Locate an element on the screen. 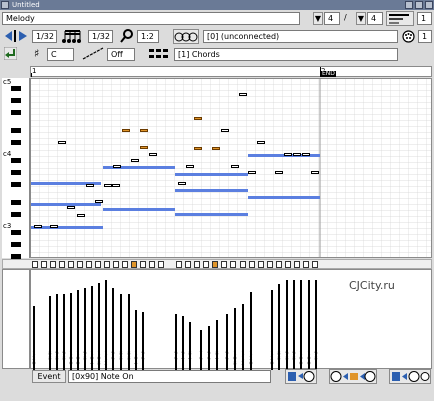 Image resolution: width=434 pixels, height=401 pixels. chords-icon is located at coordinates (159, 53).